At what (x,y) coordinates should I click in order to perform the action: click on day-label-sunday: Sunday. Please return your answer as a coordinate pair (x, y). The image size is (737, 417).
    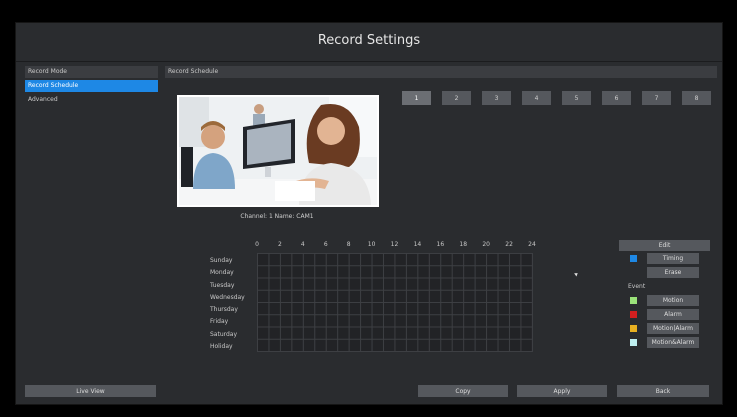
    Looking at the image, I should click on (221, 260).